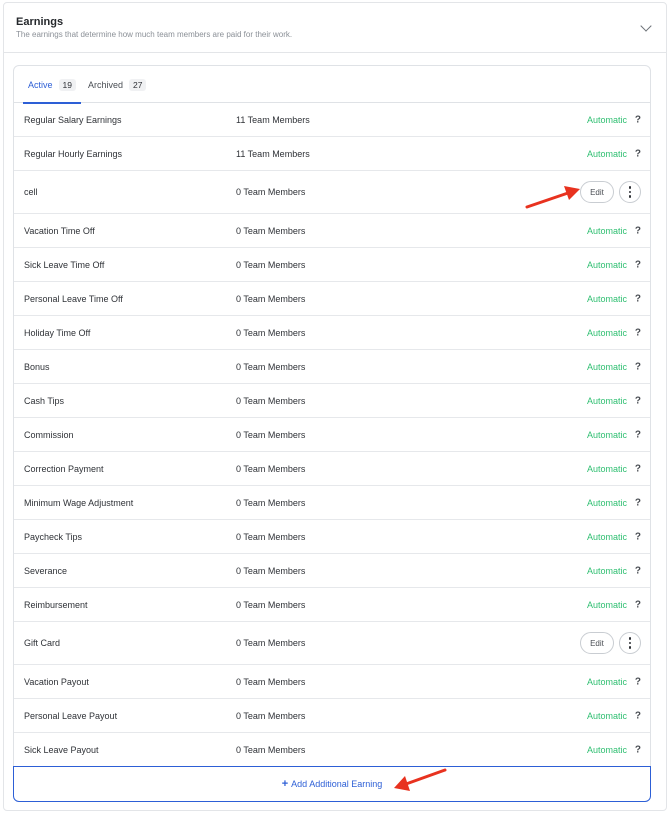 The image size is (670, 813). Describe the element at coordinates (46, 570) in the screenshot. I see `earning-name: Severance` at that location.